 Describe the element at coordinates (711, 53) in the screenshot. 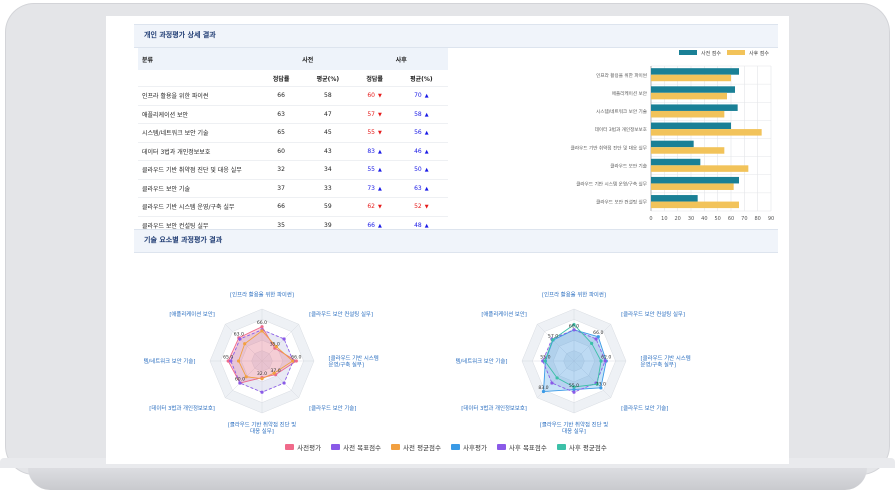

I see `legend-label: 사전 점수` at that location.